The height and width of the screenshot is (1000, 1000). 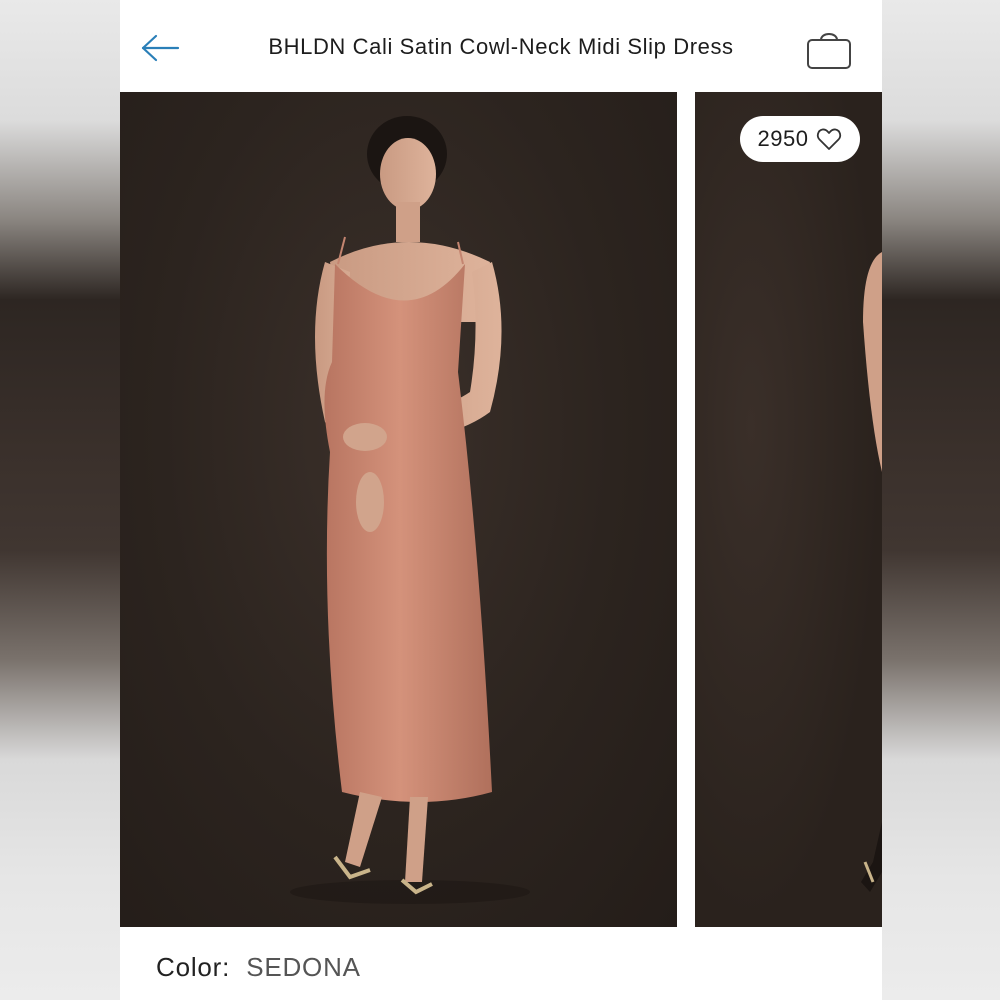 I want to click on shopping-bag-icon, so click(x=829, y=48).